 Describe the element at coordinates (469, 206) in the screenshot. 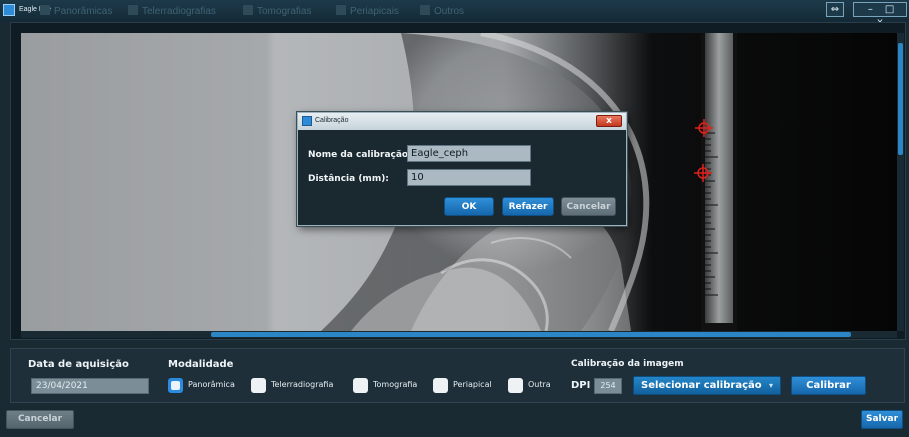

I see `ok-button: OK` at that location.